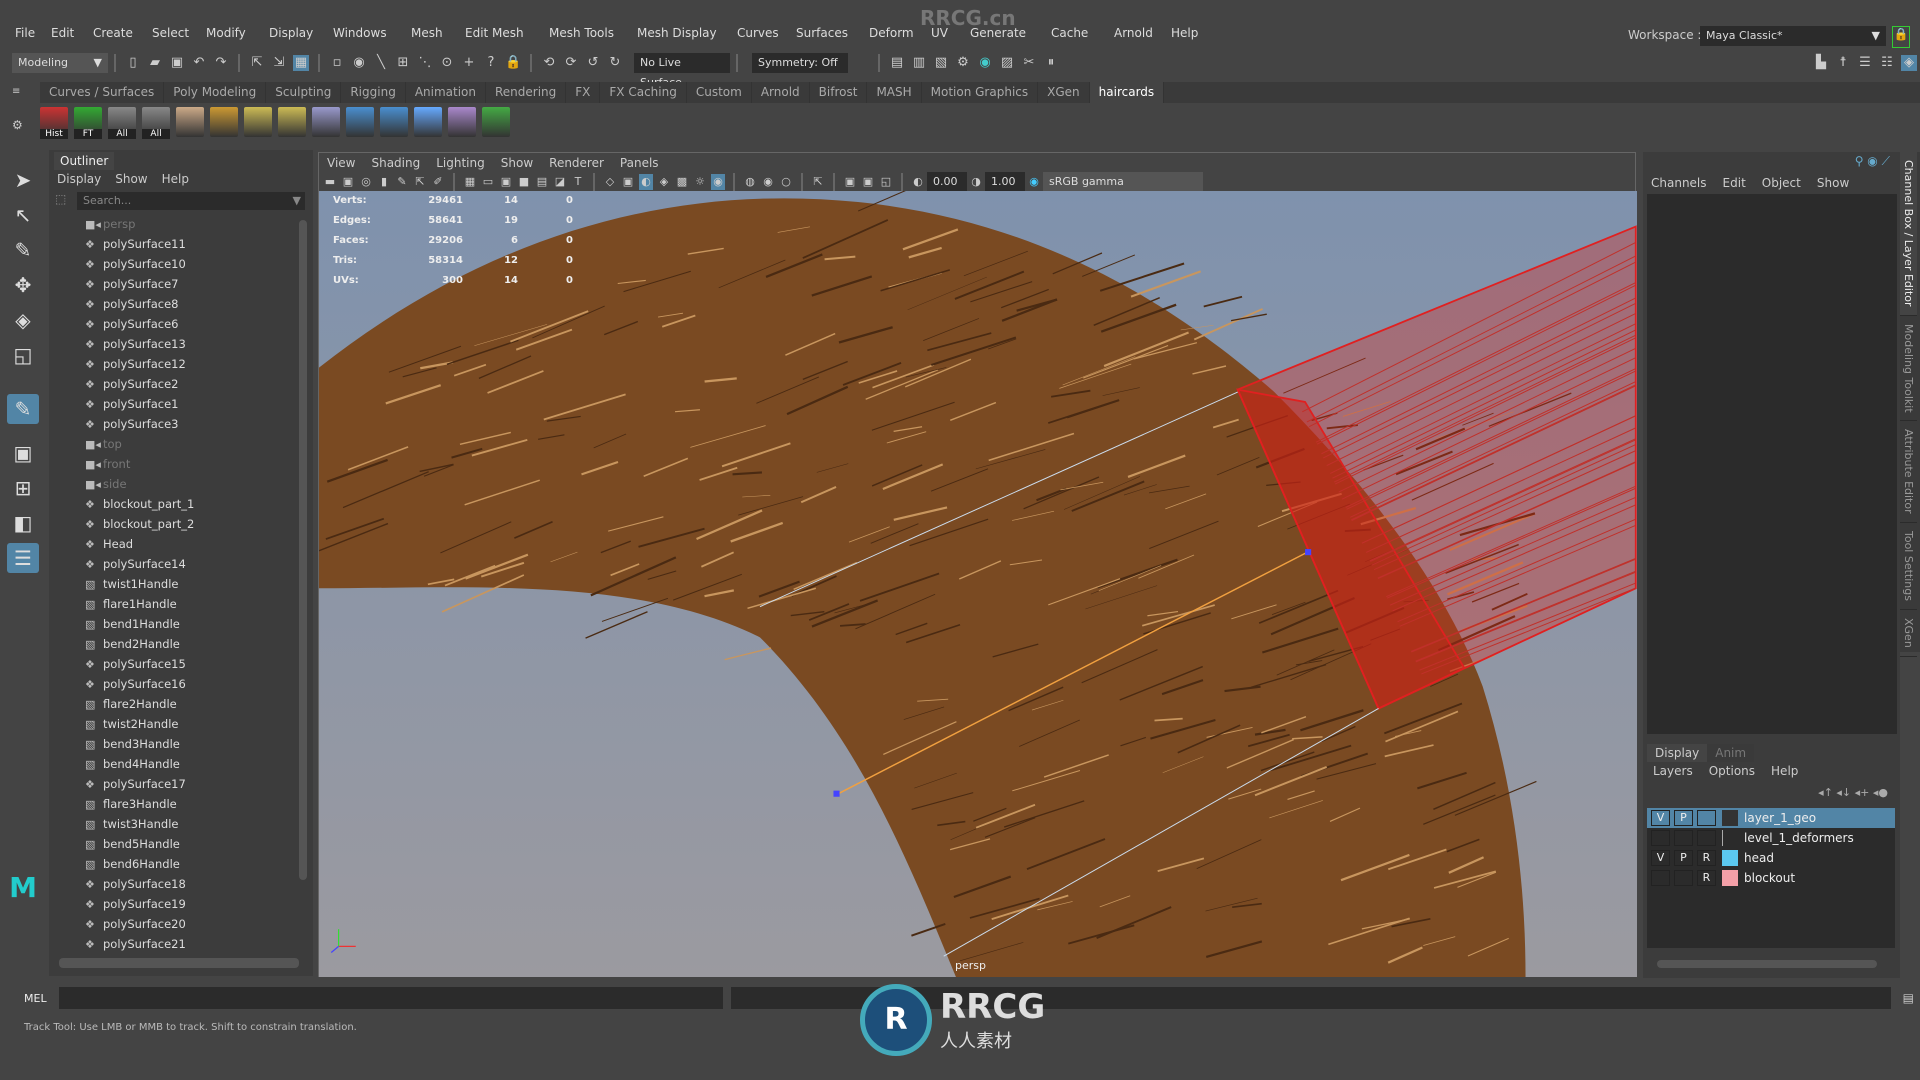 Image resolution: width=1920 pixels, height=1080 pixels. Describe the element at coordinates (646, 182) in the screenshot. I see `viewport-tool-icon: ◐` at that location.